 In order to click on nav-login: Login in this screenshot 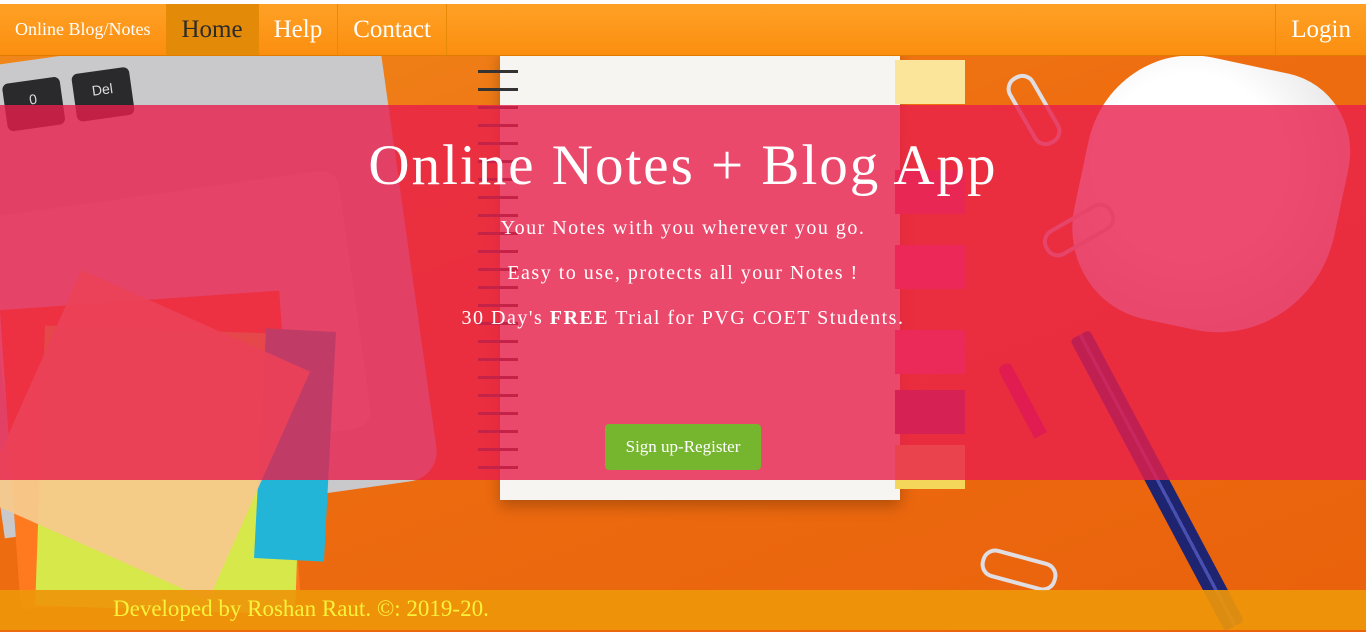, I will do `click(1320, 29)`.